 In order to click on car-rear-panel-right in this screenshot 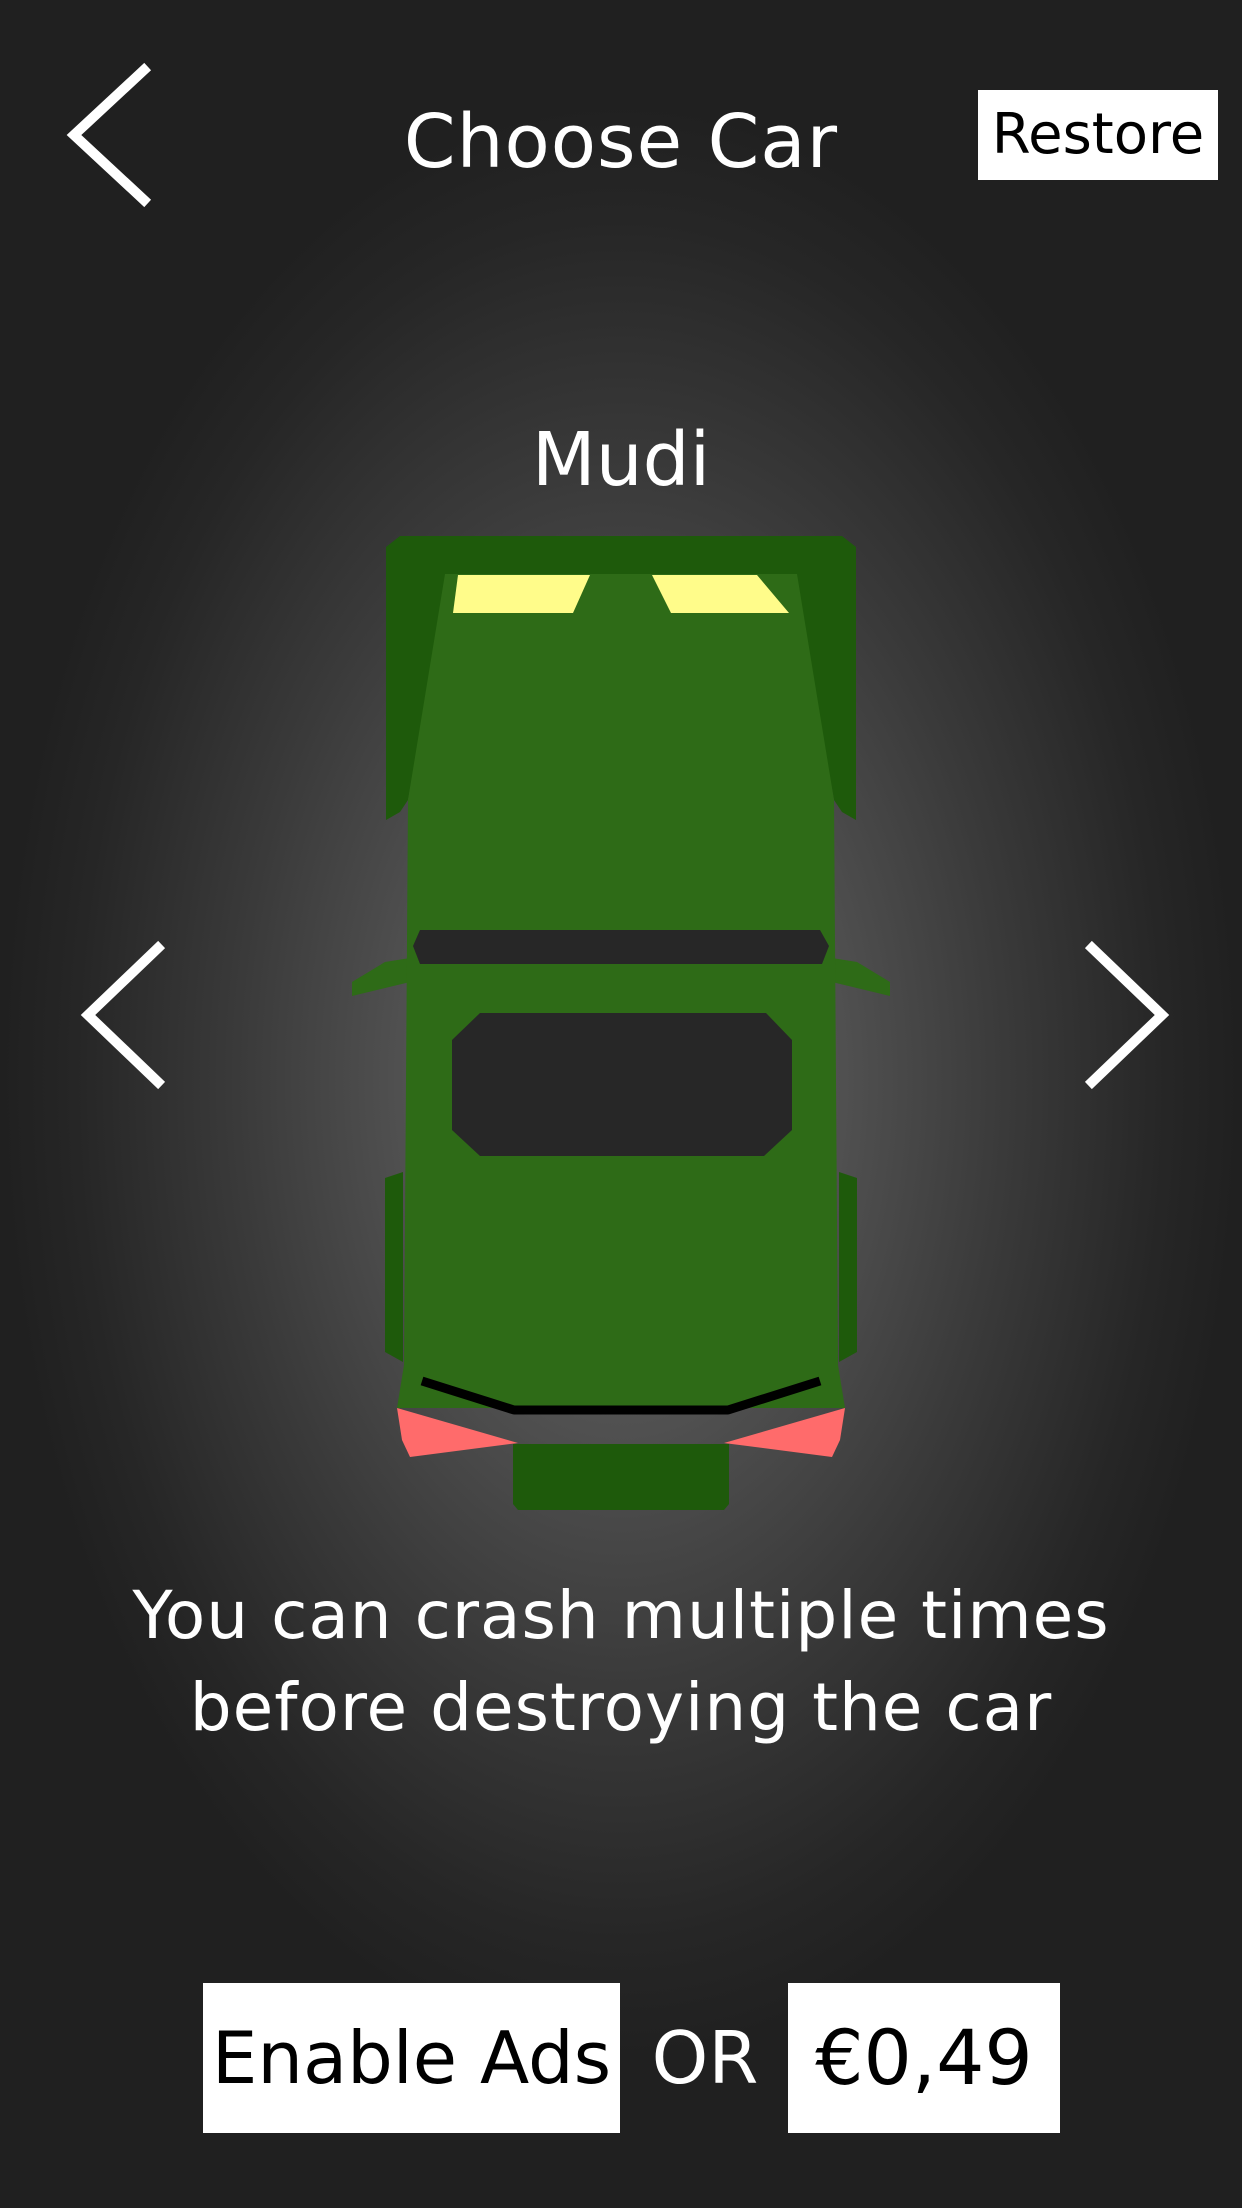, I will do `click(848, 1267)`.